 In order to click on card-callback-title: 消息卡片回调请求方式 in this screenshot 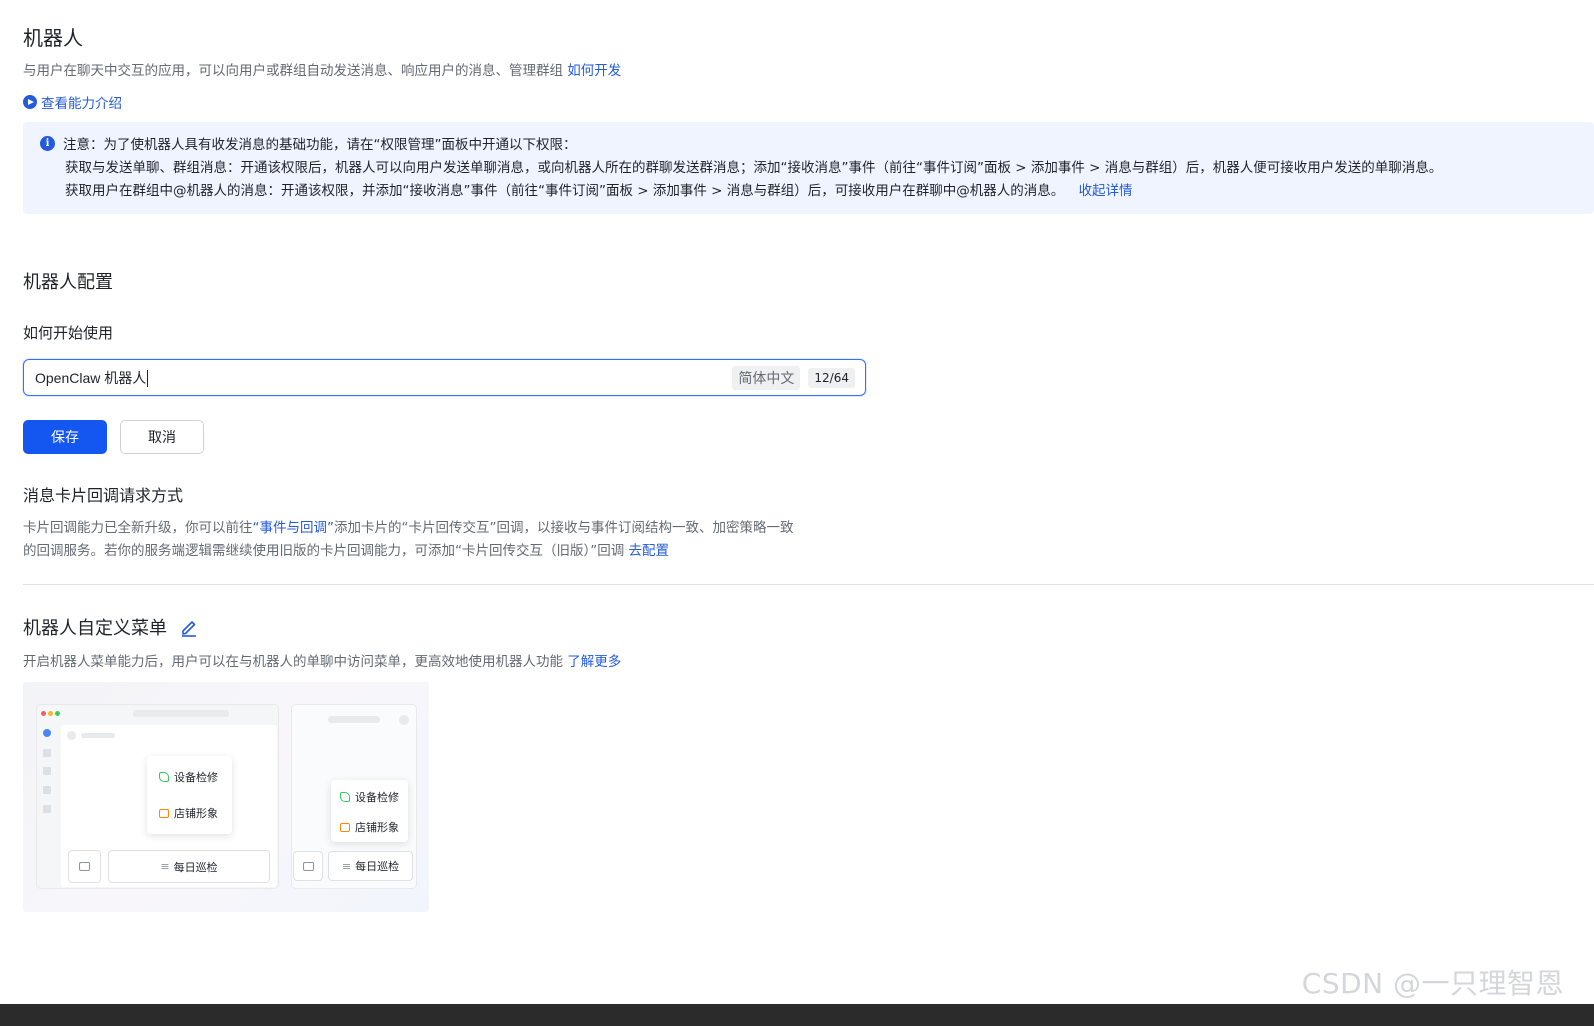, I will do `click(103, 495)`.